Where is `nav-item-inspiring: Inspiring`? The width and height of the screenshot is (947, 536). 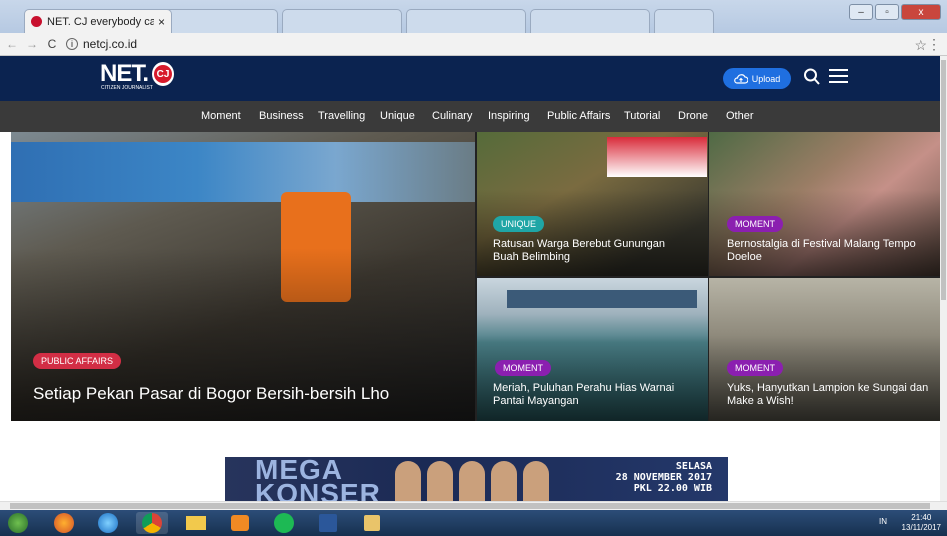 nav-item-inspiring: Inspiring is located at coordinates (509, 116).